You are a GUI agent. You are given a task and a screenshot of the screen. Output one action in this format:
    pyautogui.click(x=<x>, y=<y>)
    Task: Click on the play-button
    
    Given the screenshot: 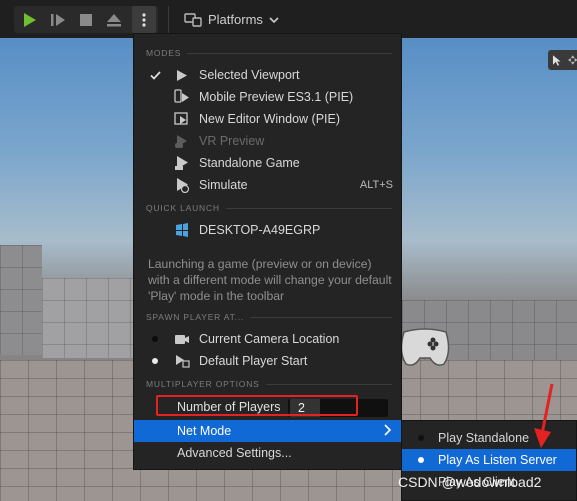 What is the action you would take?
    pyautogui.click(x=30, y=19)
    